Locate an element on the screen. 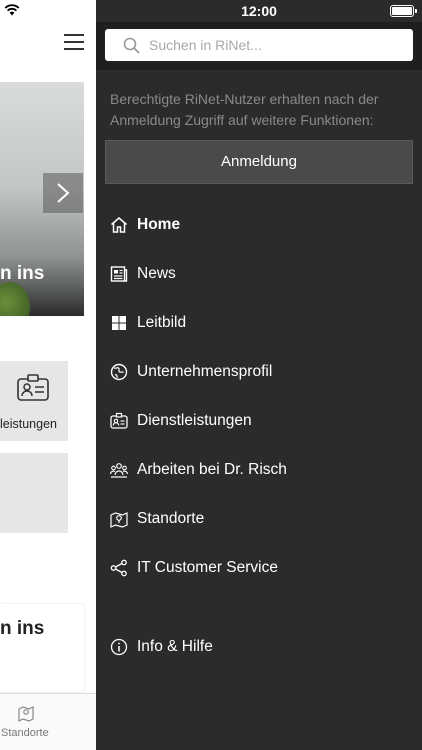  menu-item-label: News is located at coordinates (156, 273).